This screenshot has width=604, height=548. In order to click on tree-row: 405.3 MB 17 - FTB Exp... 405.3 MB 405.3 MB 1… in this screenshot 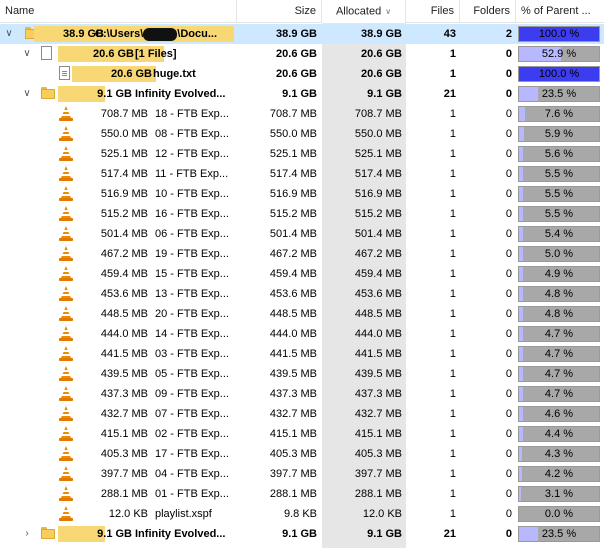, I will do `click(302, 454)`.